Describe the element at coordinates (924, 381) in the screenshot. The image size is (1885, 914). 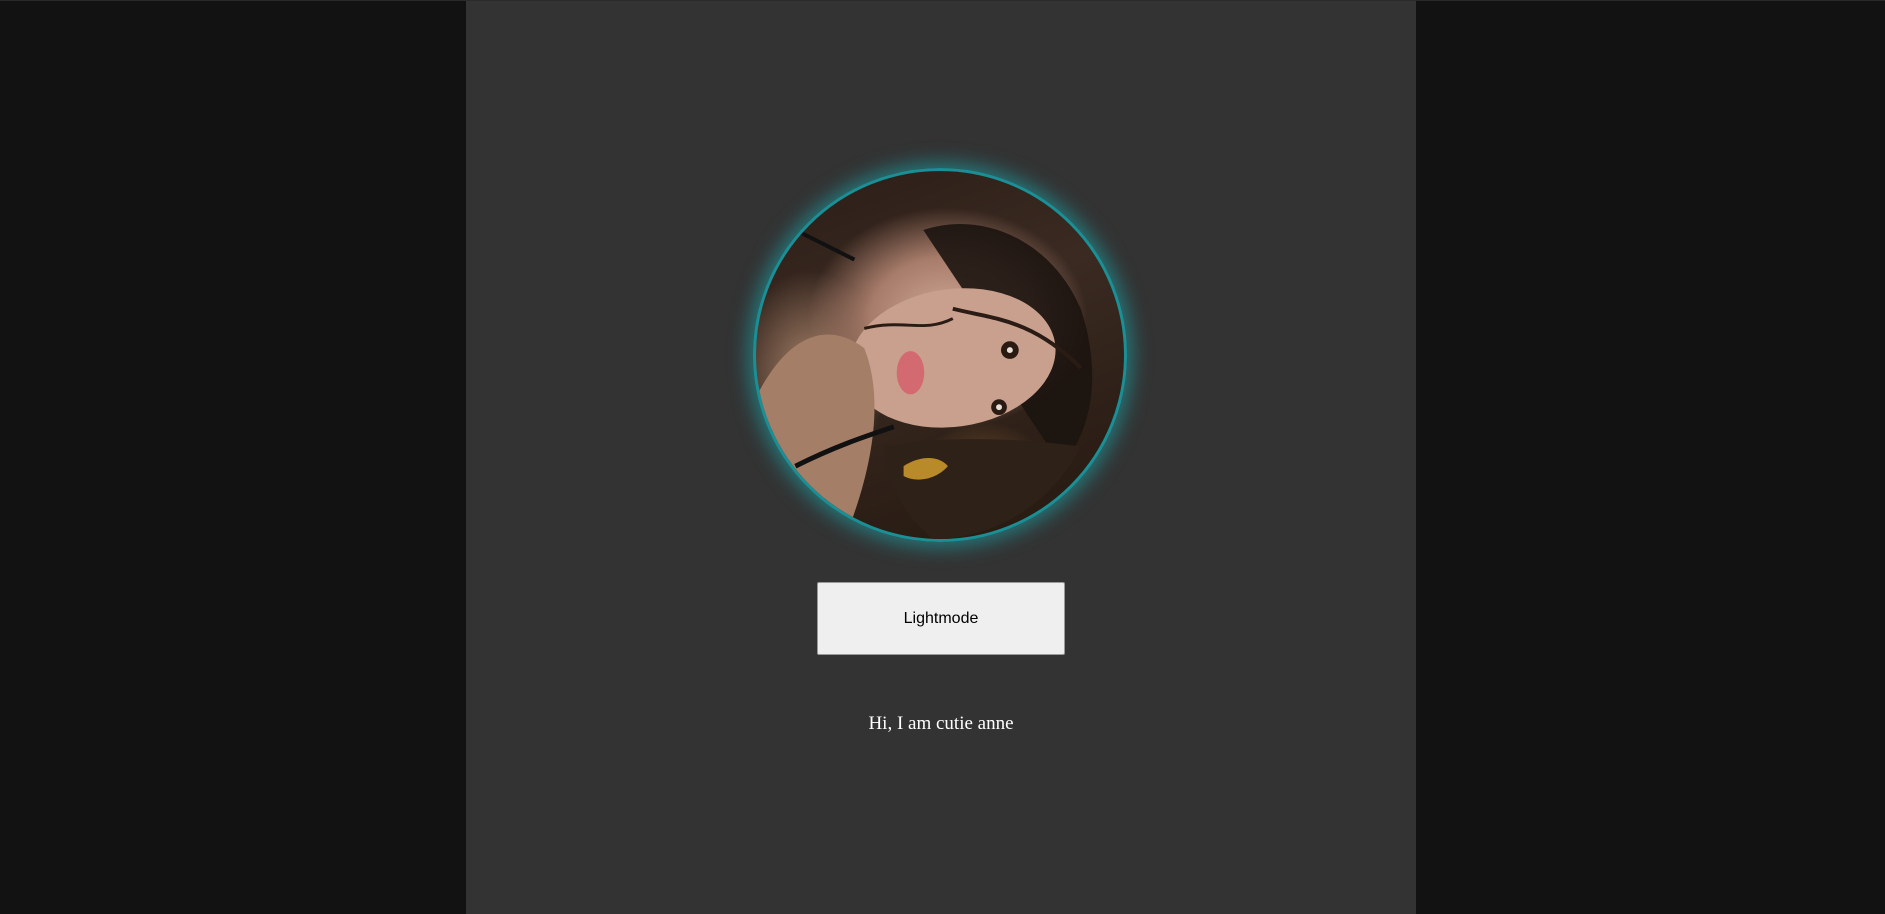
I see `avatar-photo-icon` at that location.